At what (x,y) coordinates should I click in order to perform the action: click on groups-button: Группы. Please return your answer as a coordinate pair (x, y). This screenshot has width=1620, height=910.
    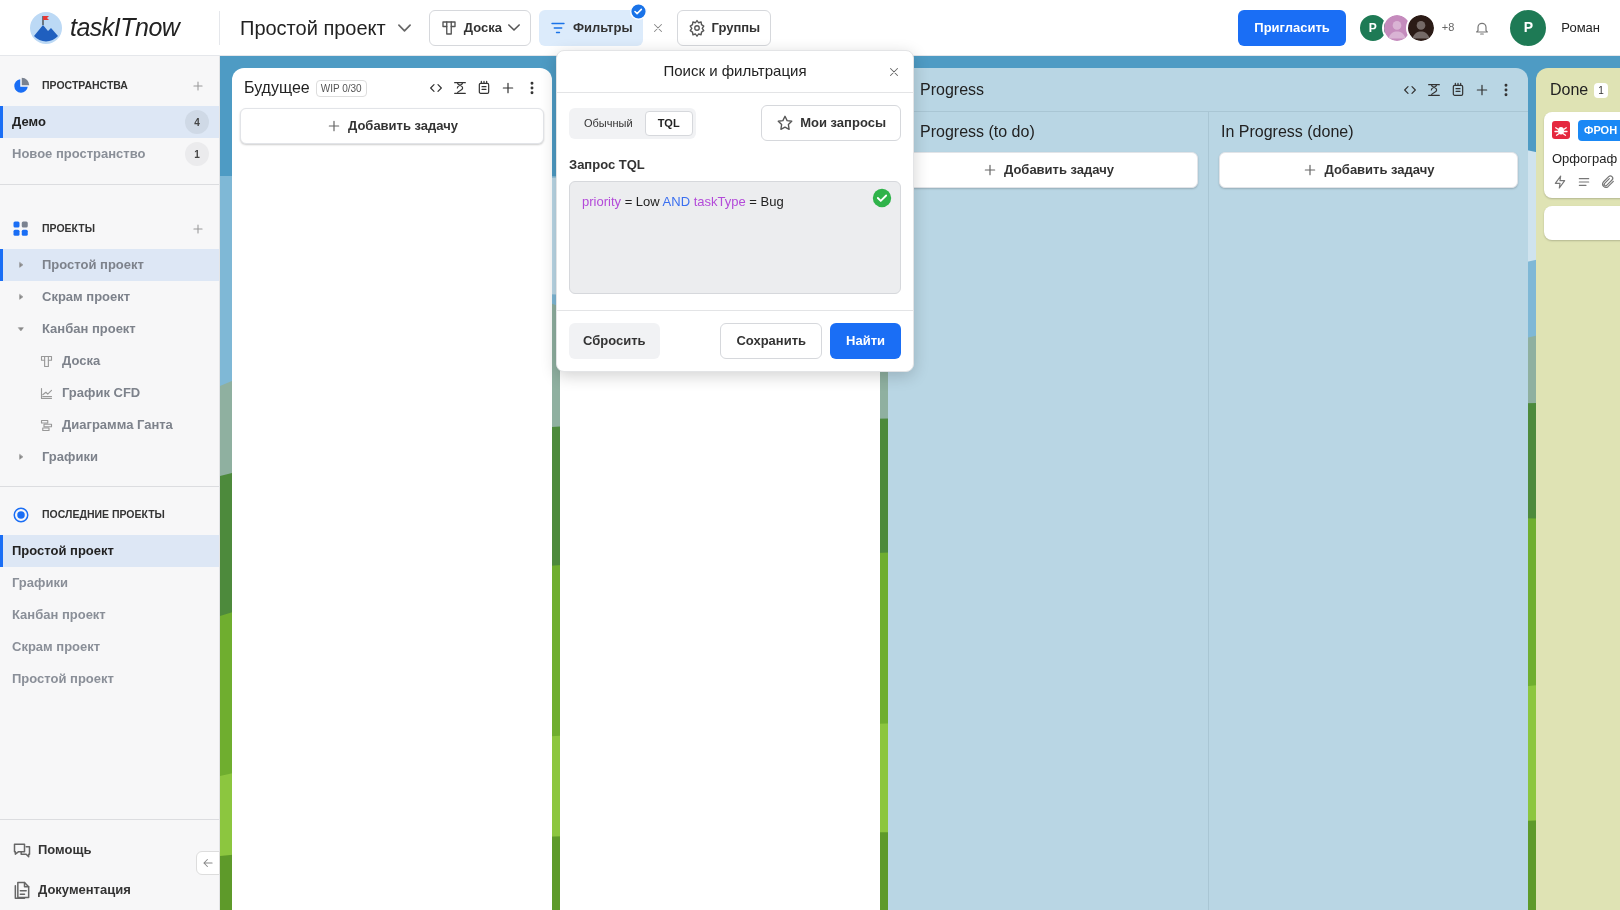
    Looking at the image, I should click on (724, 27).